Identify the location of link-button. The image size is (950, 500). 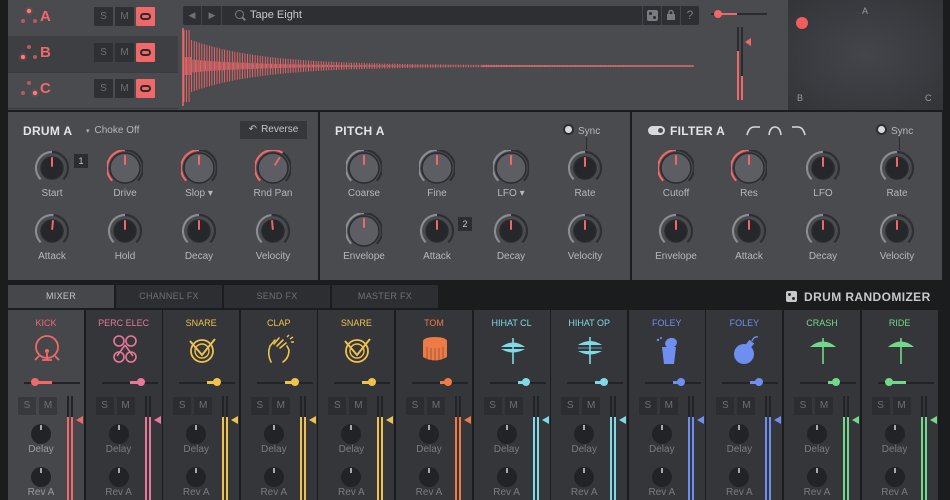
(145, 16).